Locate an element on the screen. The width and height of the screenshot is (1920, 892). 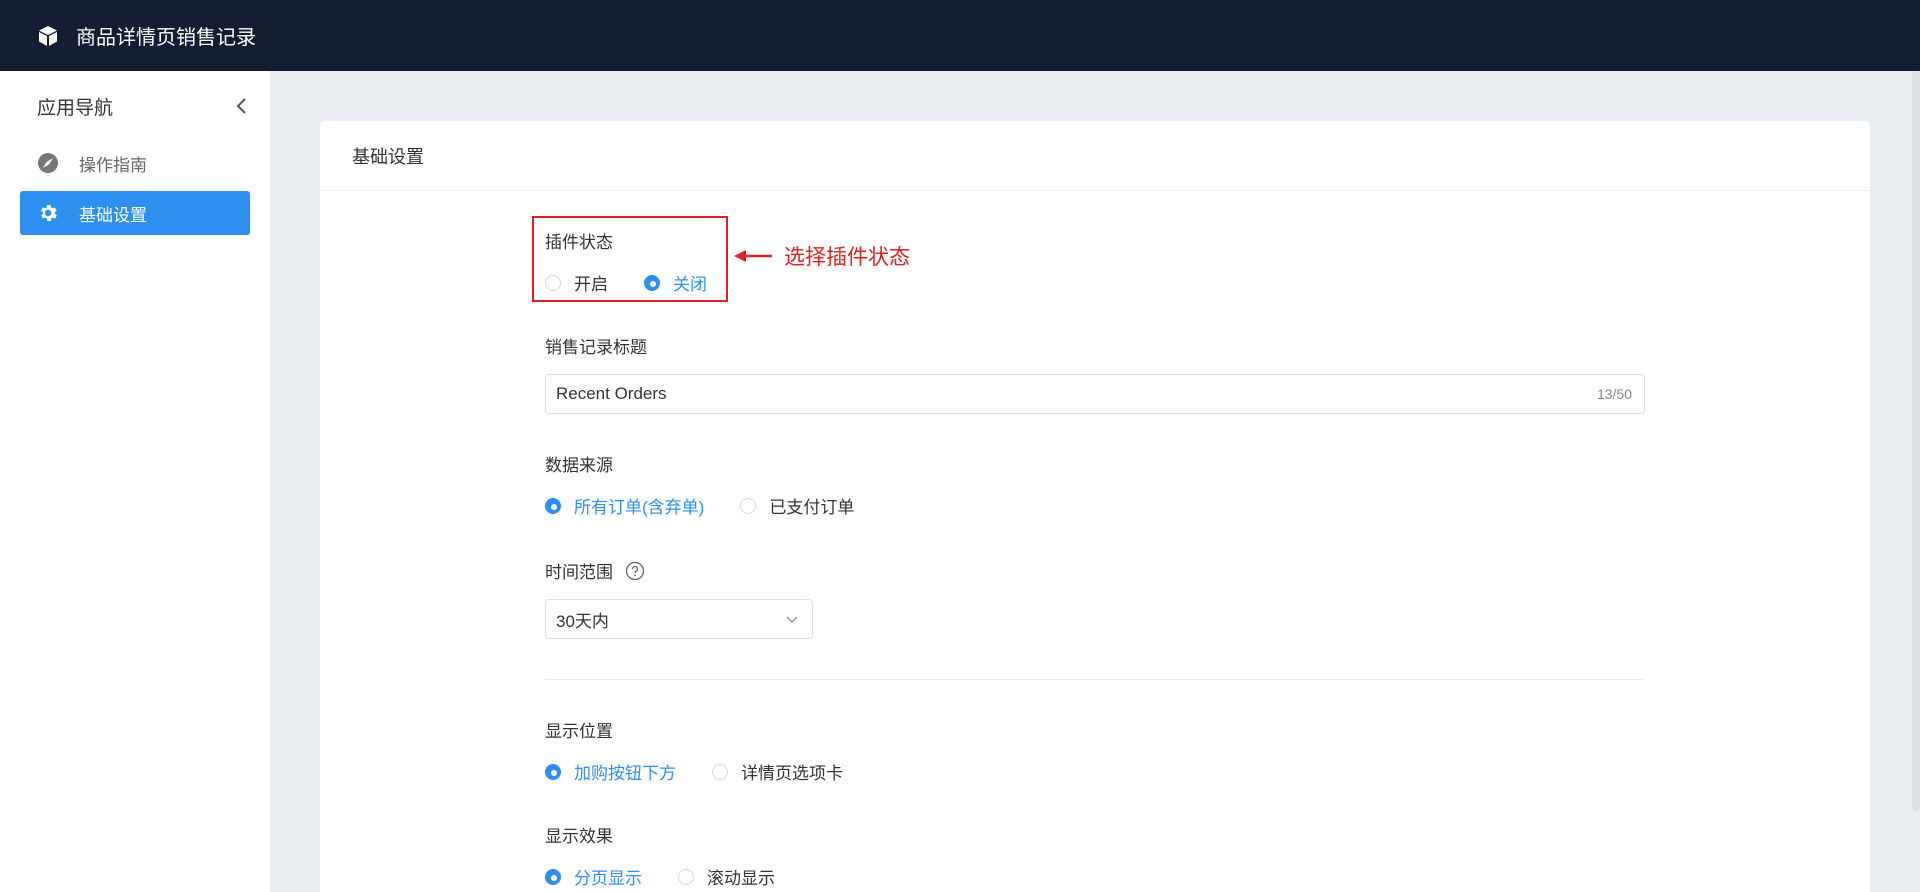
sales-title-value: Recent Orders is located at coordinates (611, 393).